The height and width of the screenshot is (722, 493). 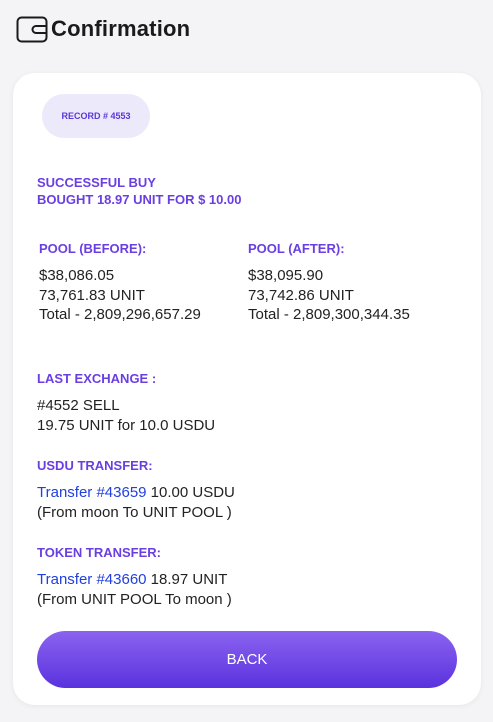 What do you see at coordinates (139, 199) in the screenshot?
I see `status-detail: BOUGHT 18.97 UNIT FOR $ 10.00` at bounding box center [139, 199].